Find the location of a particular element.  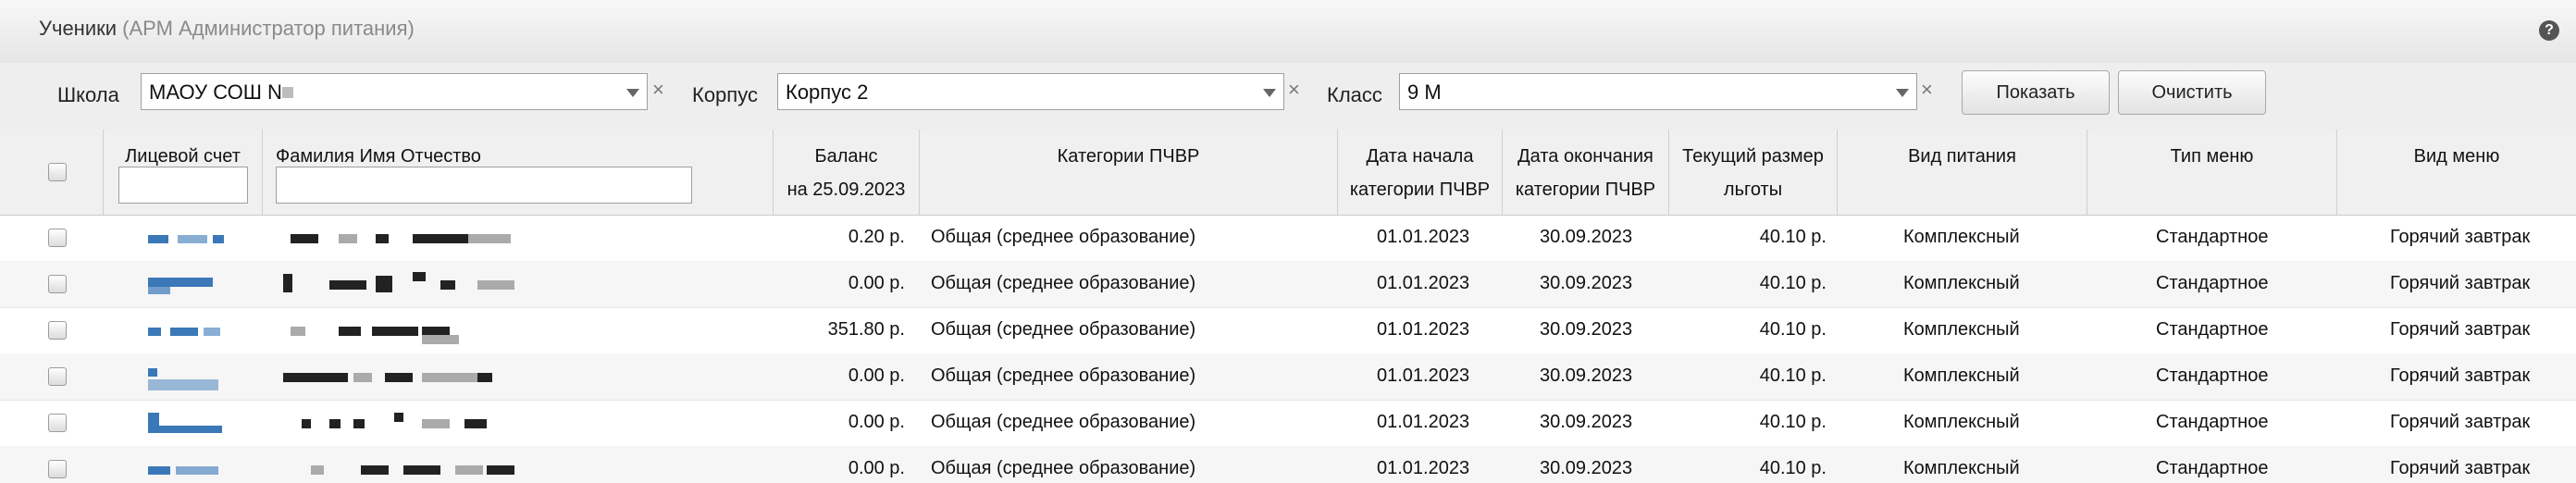

building-select: Корпус 2 is located at coordinates (1031, 91).